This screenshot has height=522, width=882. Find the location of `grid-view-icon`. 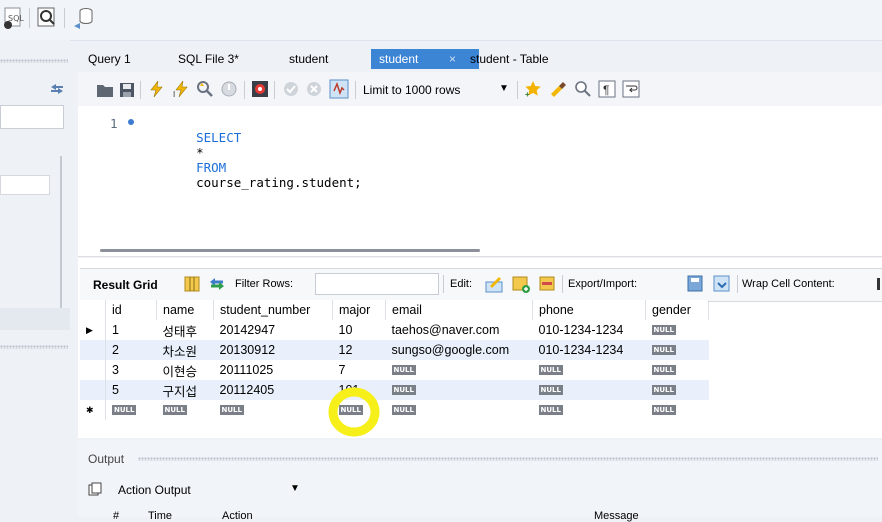

grid-view-icon is located at coordinates (192, 284).